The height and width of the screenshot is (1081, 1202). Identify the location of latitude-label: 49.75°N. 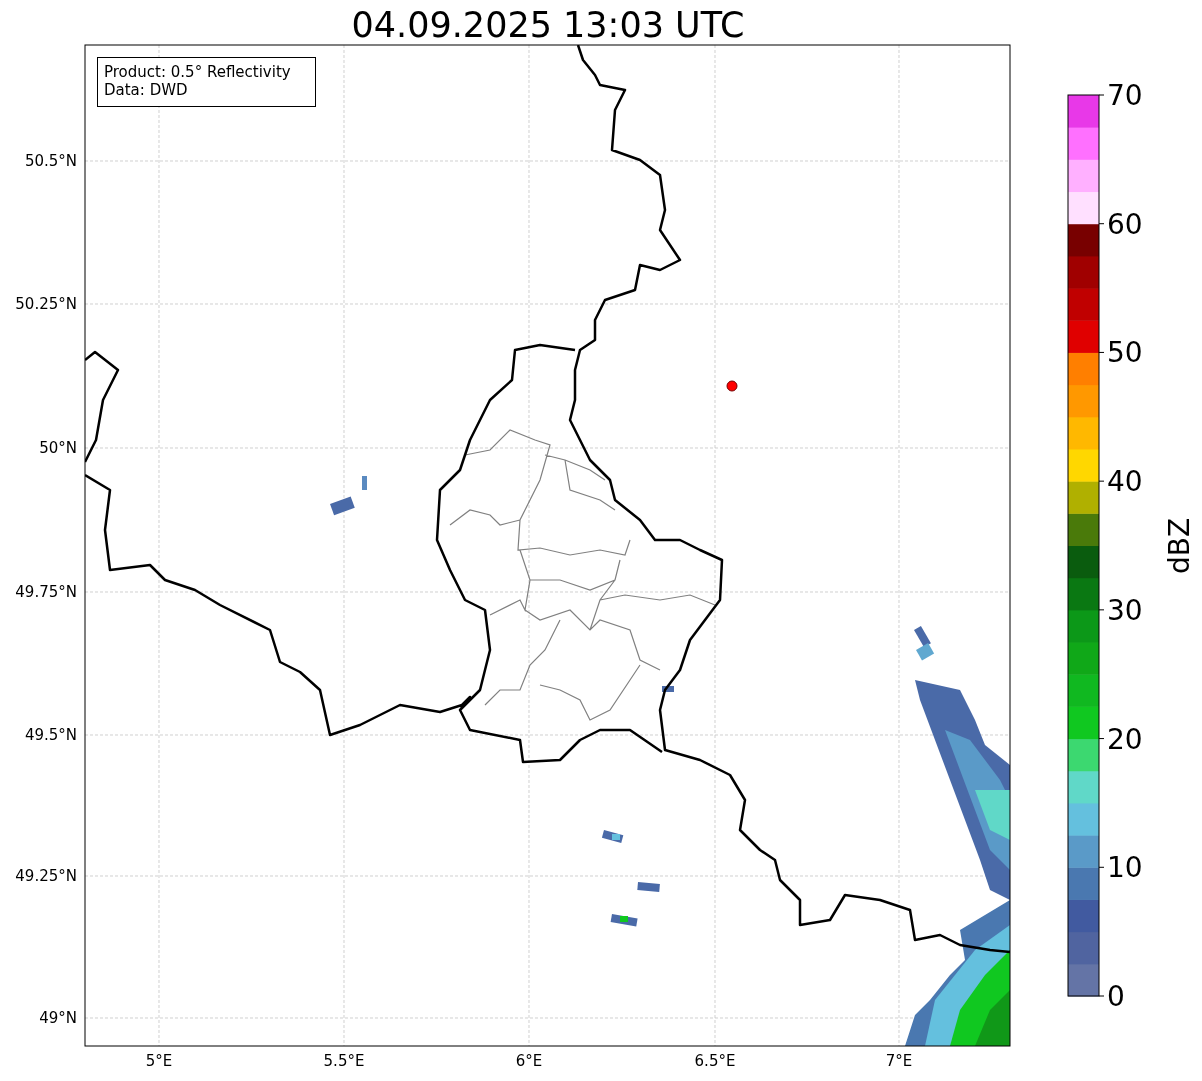
(46, 592).